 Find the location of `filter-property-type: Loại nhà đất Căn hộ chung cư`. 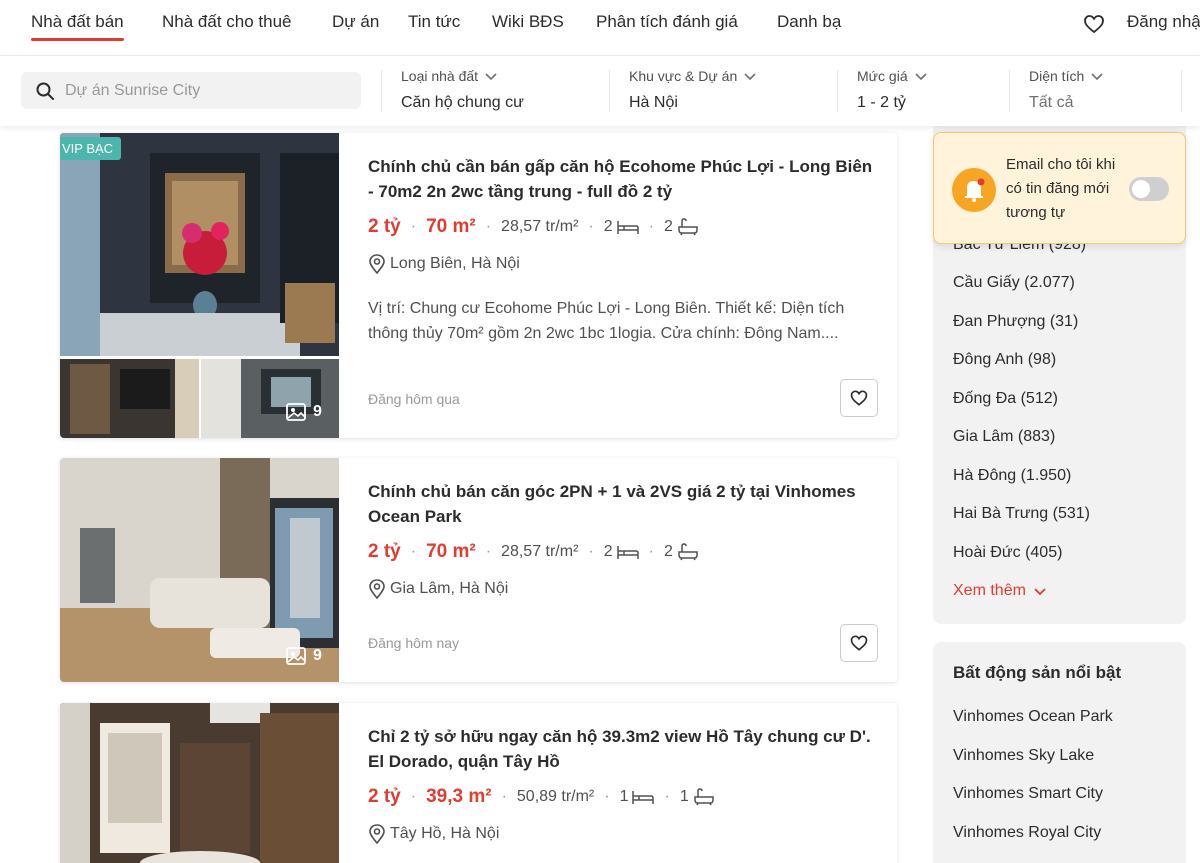

filter-property-type: Loại nhà đất Căn hộ chung cư is located at coordinates (495, 91).